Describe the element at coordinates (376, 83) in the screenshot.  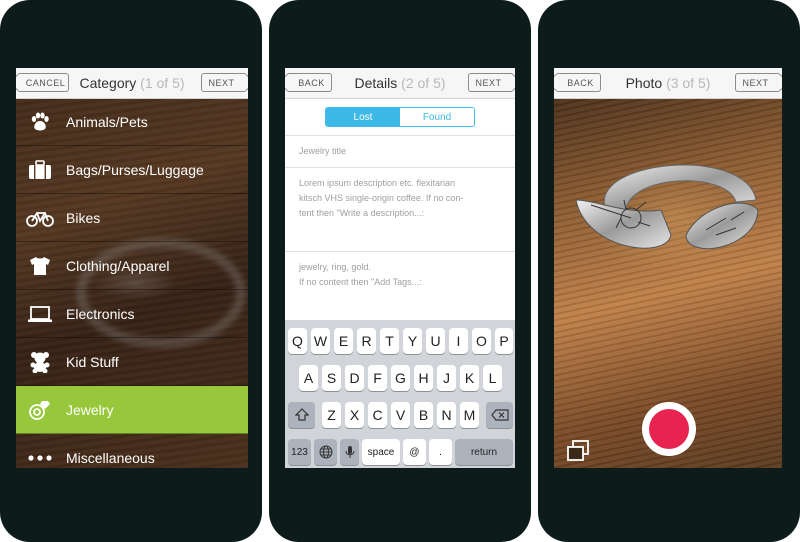
I see `title-text: Details` at that location.